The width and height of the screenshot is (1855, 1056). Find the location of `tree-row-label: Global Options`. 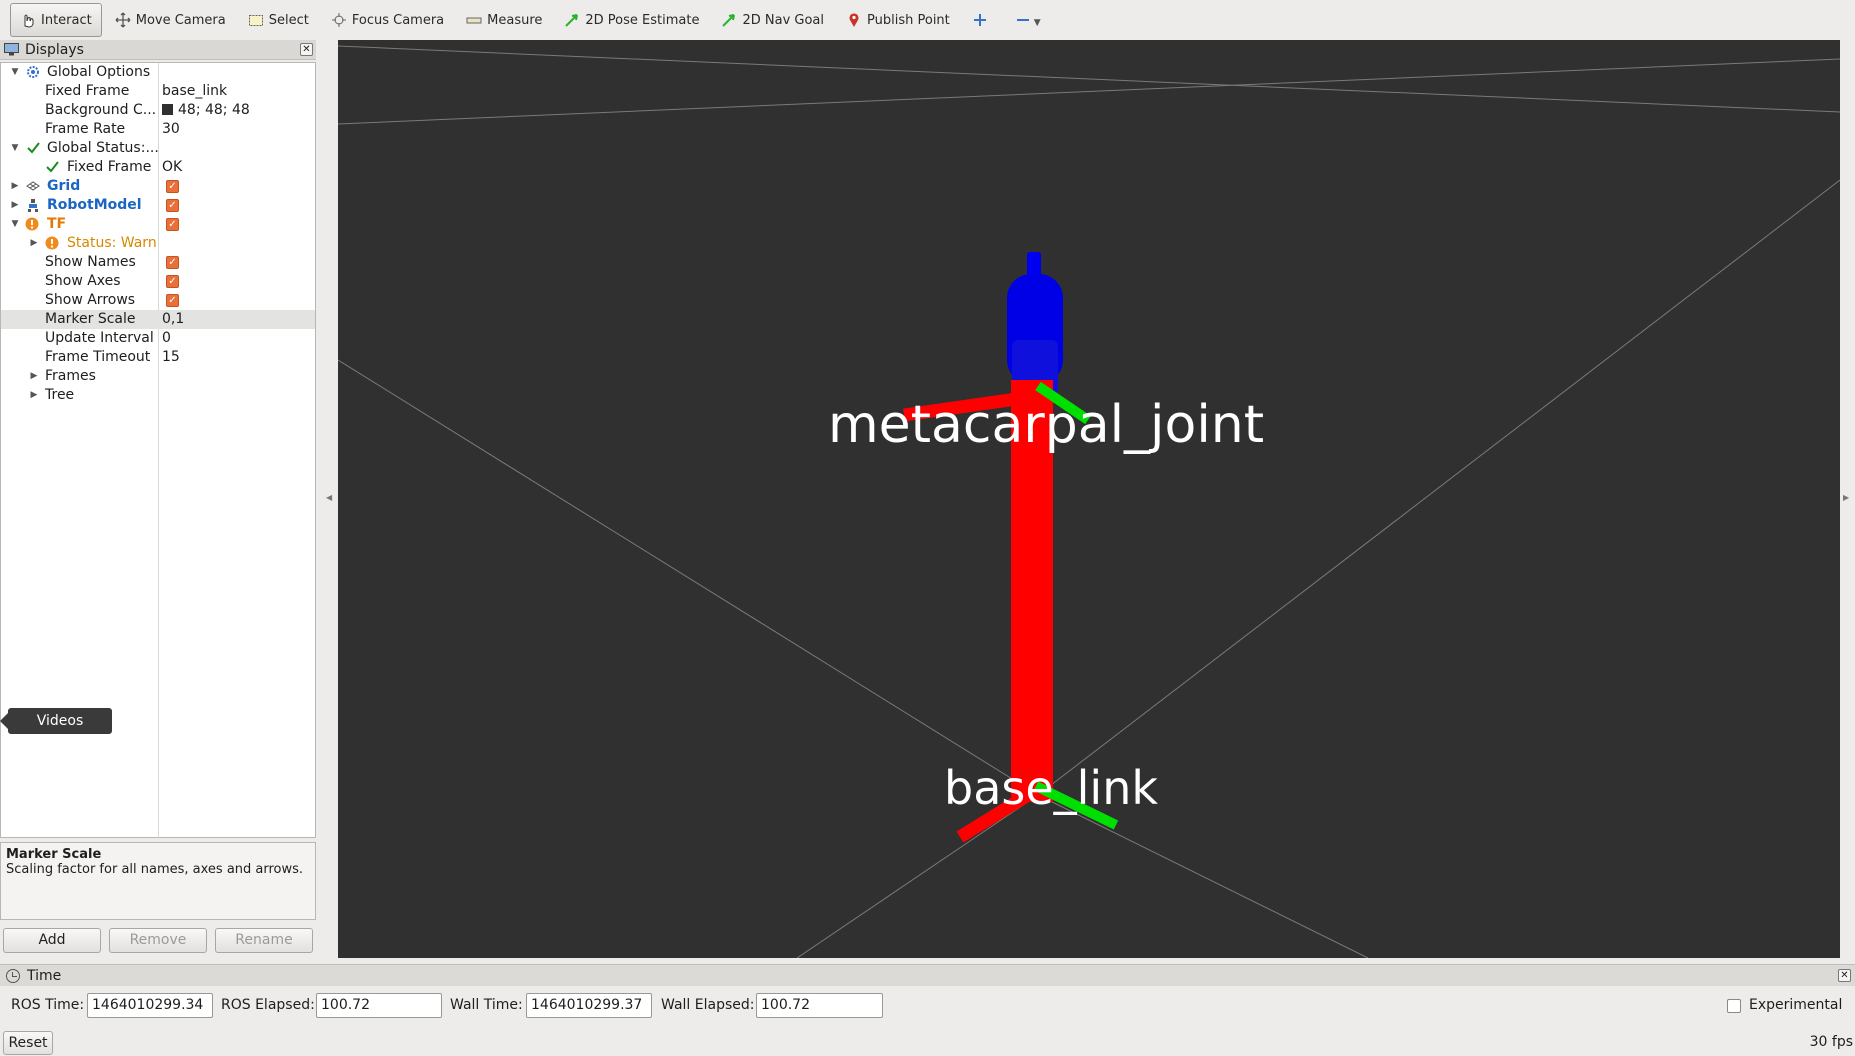

tree-row-label: Global Options is located at coordinates (99, 72).